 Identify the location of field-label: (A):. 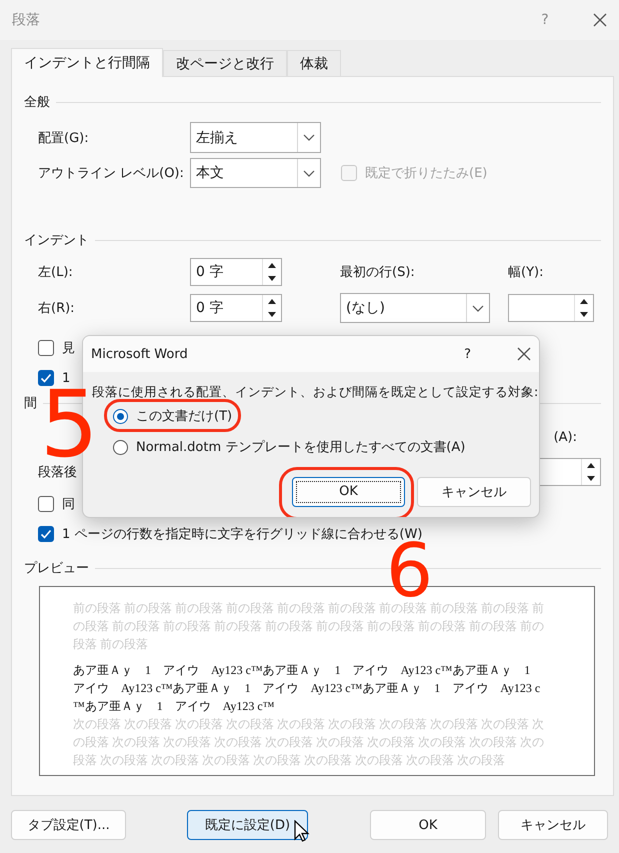
(565, 437).